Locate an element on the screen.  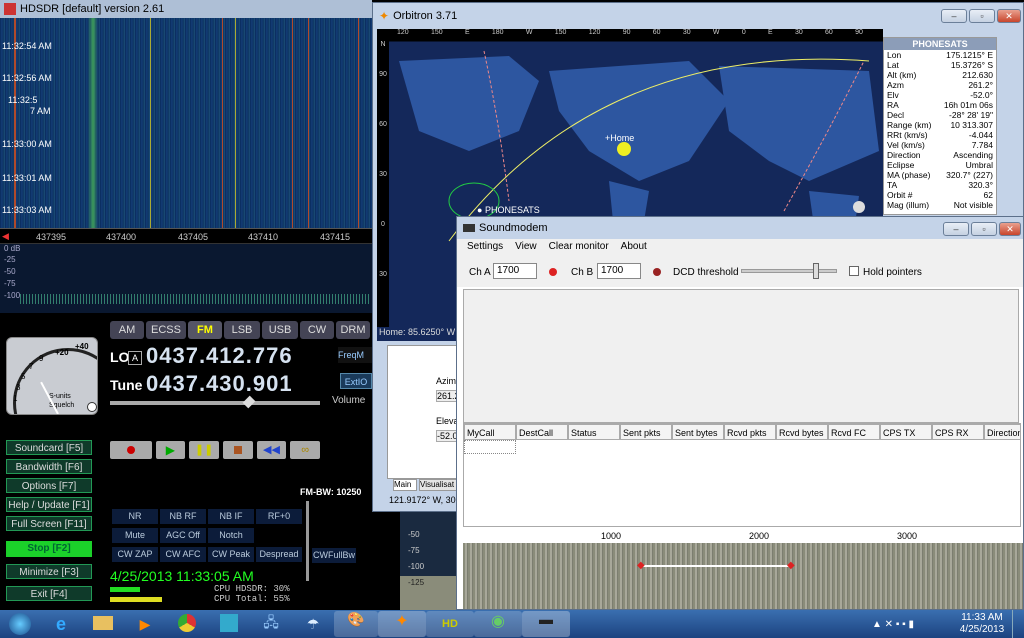
cw-zap-button: CW ZAP is located at coordinates (135, 554).